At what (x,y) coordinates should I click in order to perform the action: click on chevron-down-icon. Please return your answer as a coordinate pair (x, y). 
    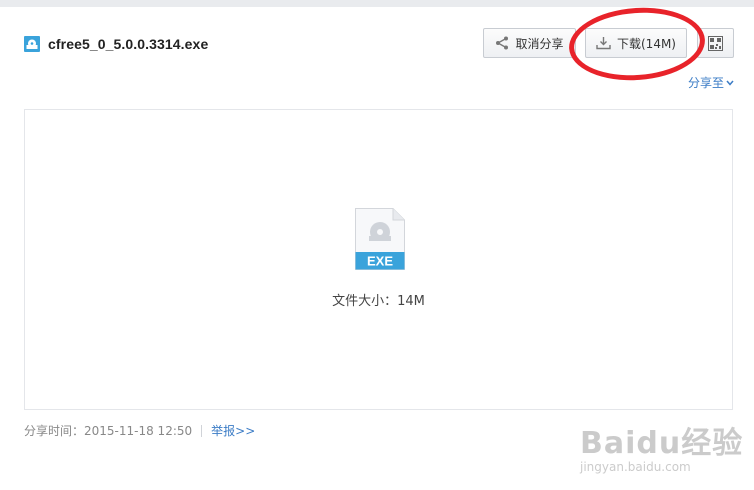
    Looking at the image, I should click on (730, 83).